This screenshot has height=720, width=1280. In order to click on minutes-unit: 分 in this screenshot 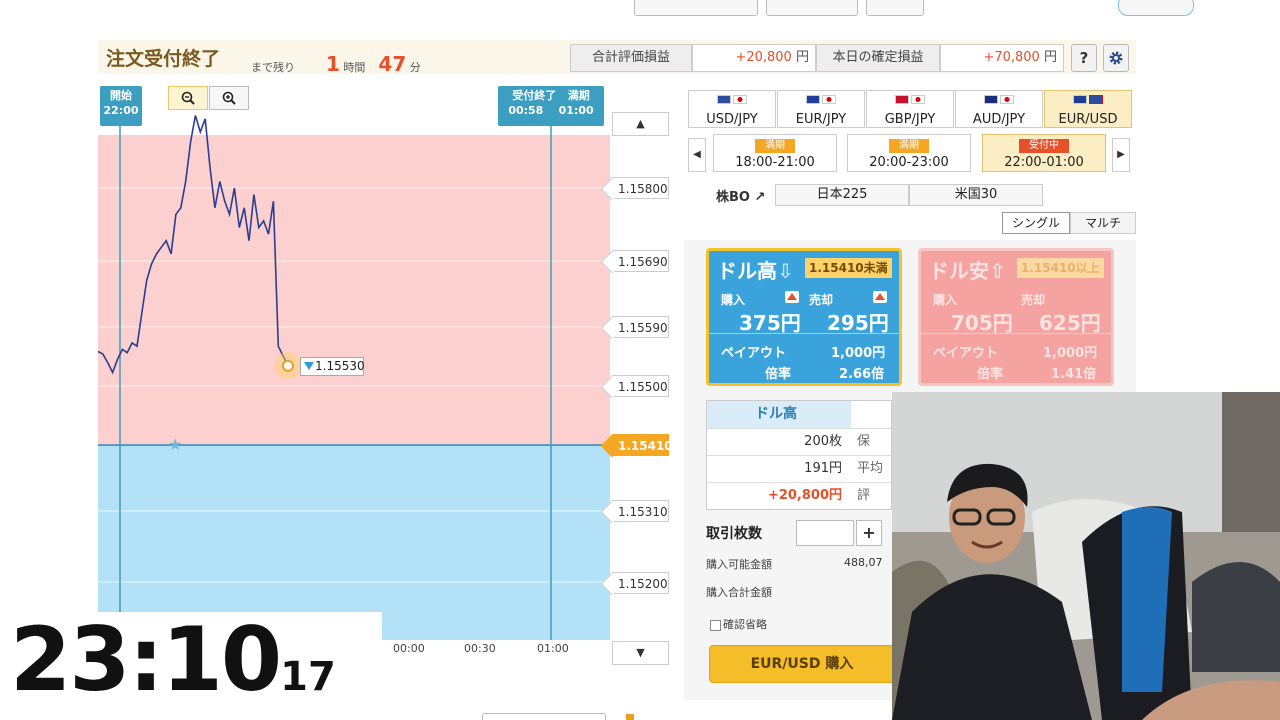, I will do `click(415, 67)`.